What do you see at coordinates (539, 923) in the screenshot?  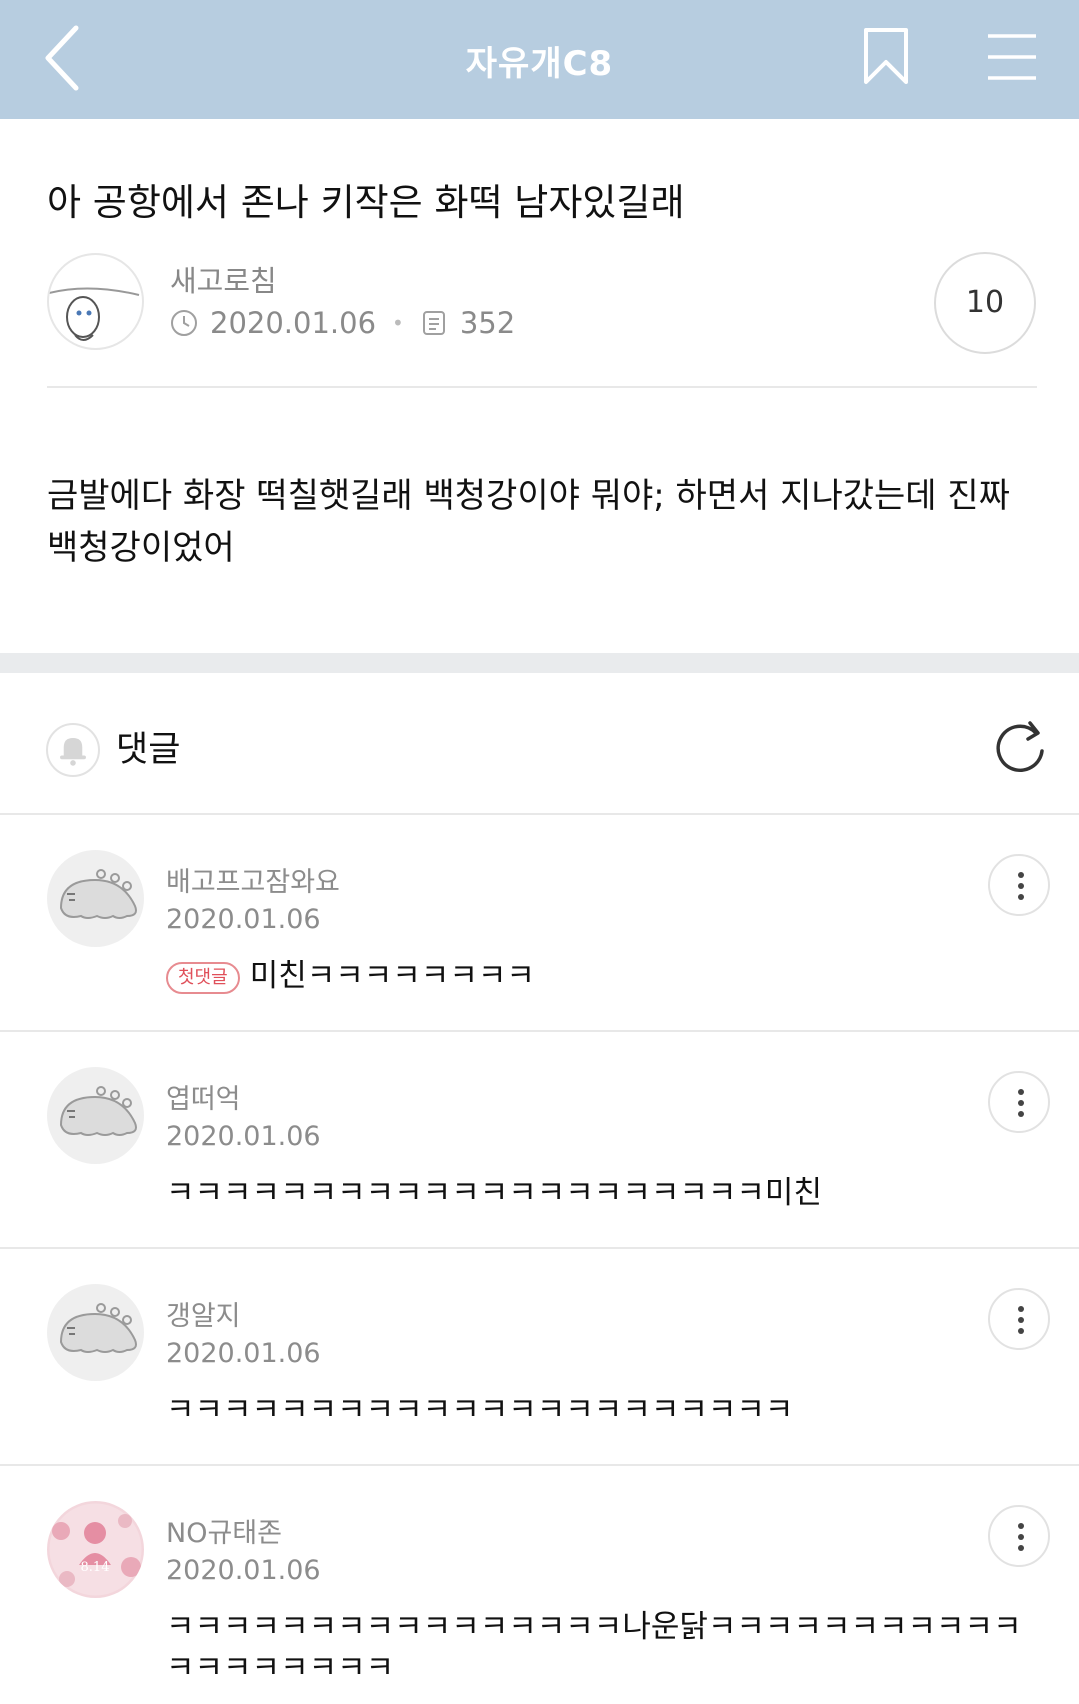 I see `comment-item: 배고프고잠와요 2020.01.06 첫댓글 미친ㅋㅋㅋㅋㅋㅋㅋㅋ` at bounding box center [539, 923].